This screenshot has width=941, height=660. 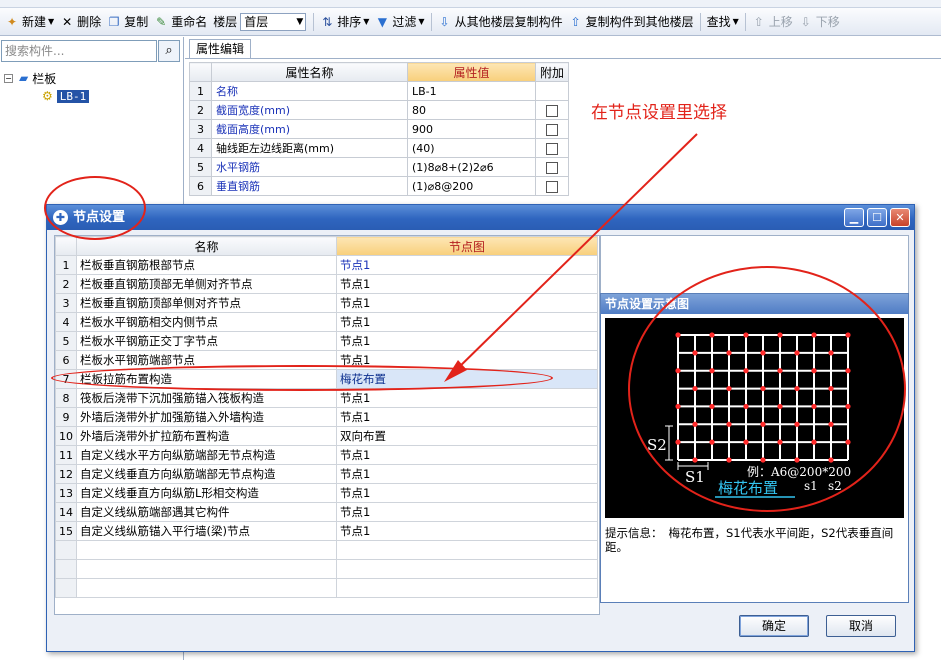 What do you see at coordinates (772, 22) in the screenshot?
I see `move-up-button: ⇧ 上移` at bounding box center [772, 22].